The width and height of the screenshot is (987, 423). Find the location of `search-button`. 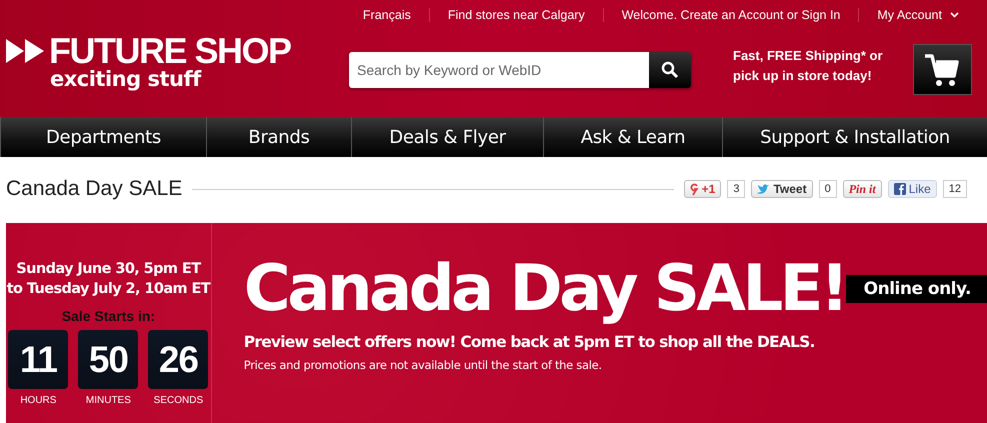

search-button is located at coordinates (670, 70).